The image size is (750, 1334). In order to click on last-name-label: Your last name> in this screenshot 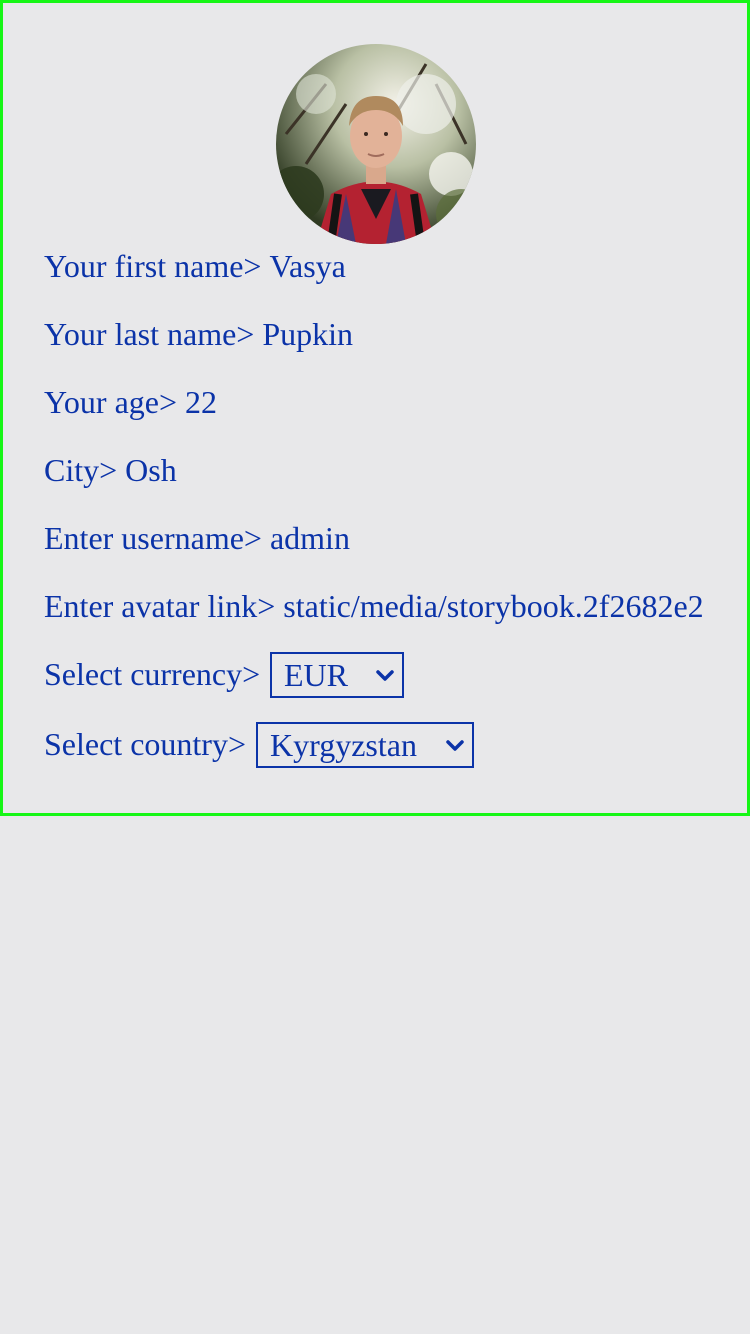, I will do `click(149, 334)`.